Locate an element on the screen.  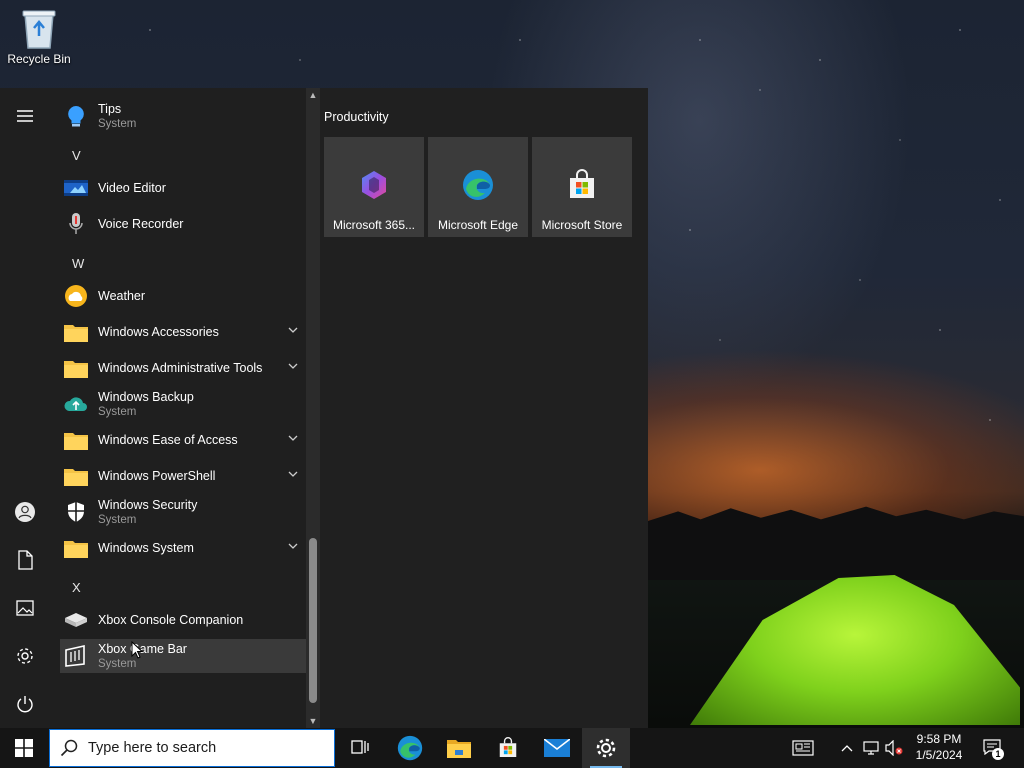
microsoft-365-icon is located at coordinates (374, 185).